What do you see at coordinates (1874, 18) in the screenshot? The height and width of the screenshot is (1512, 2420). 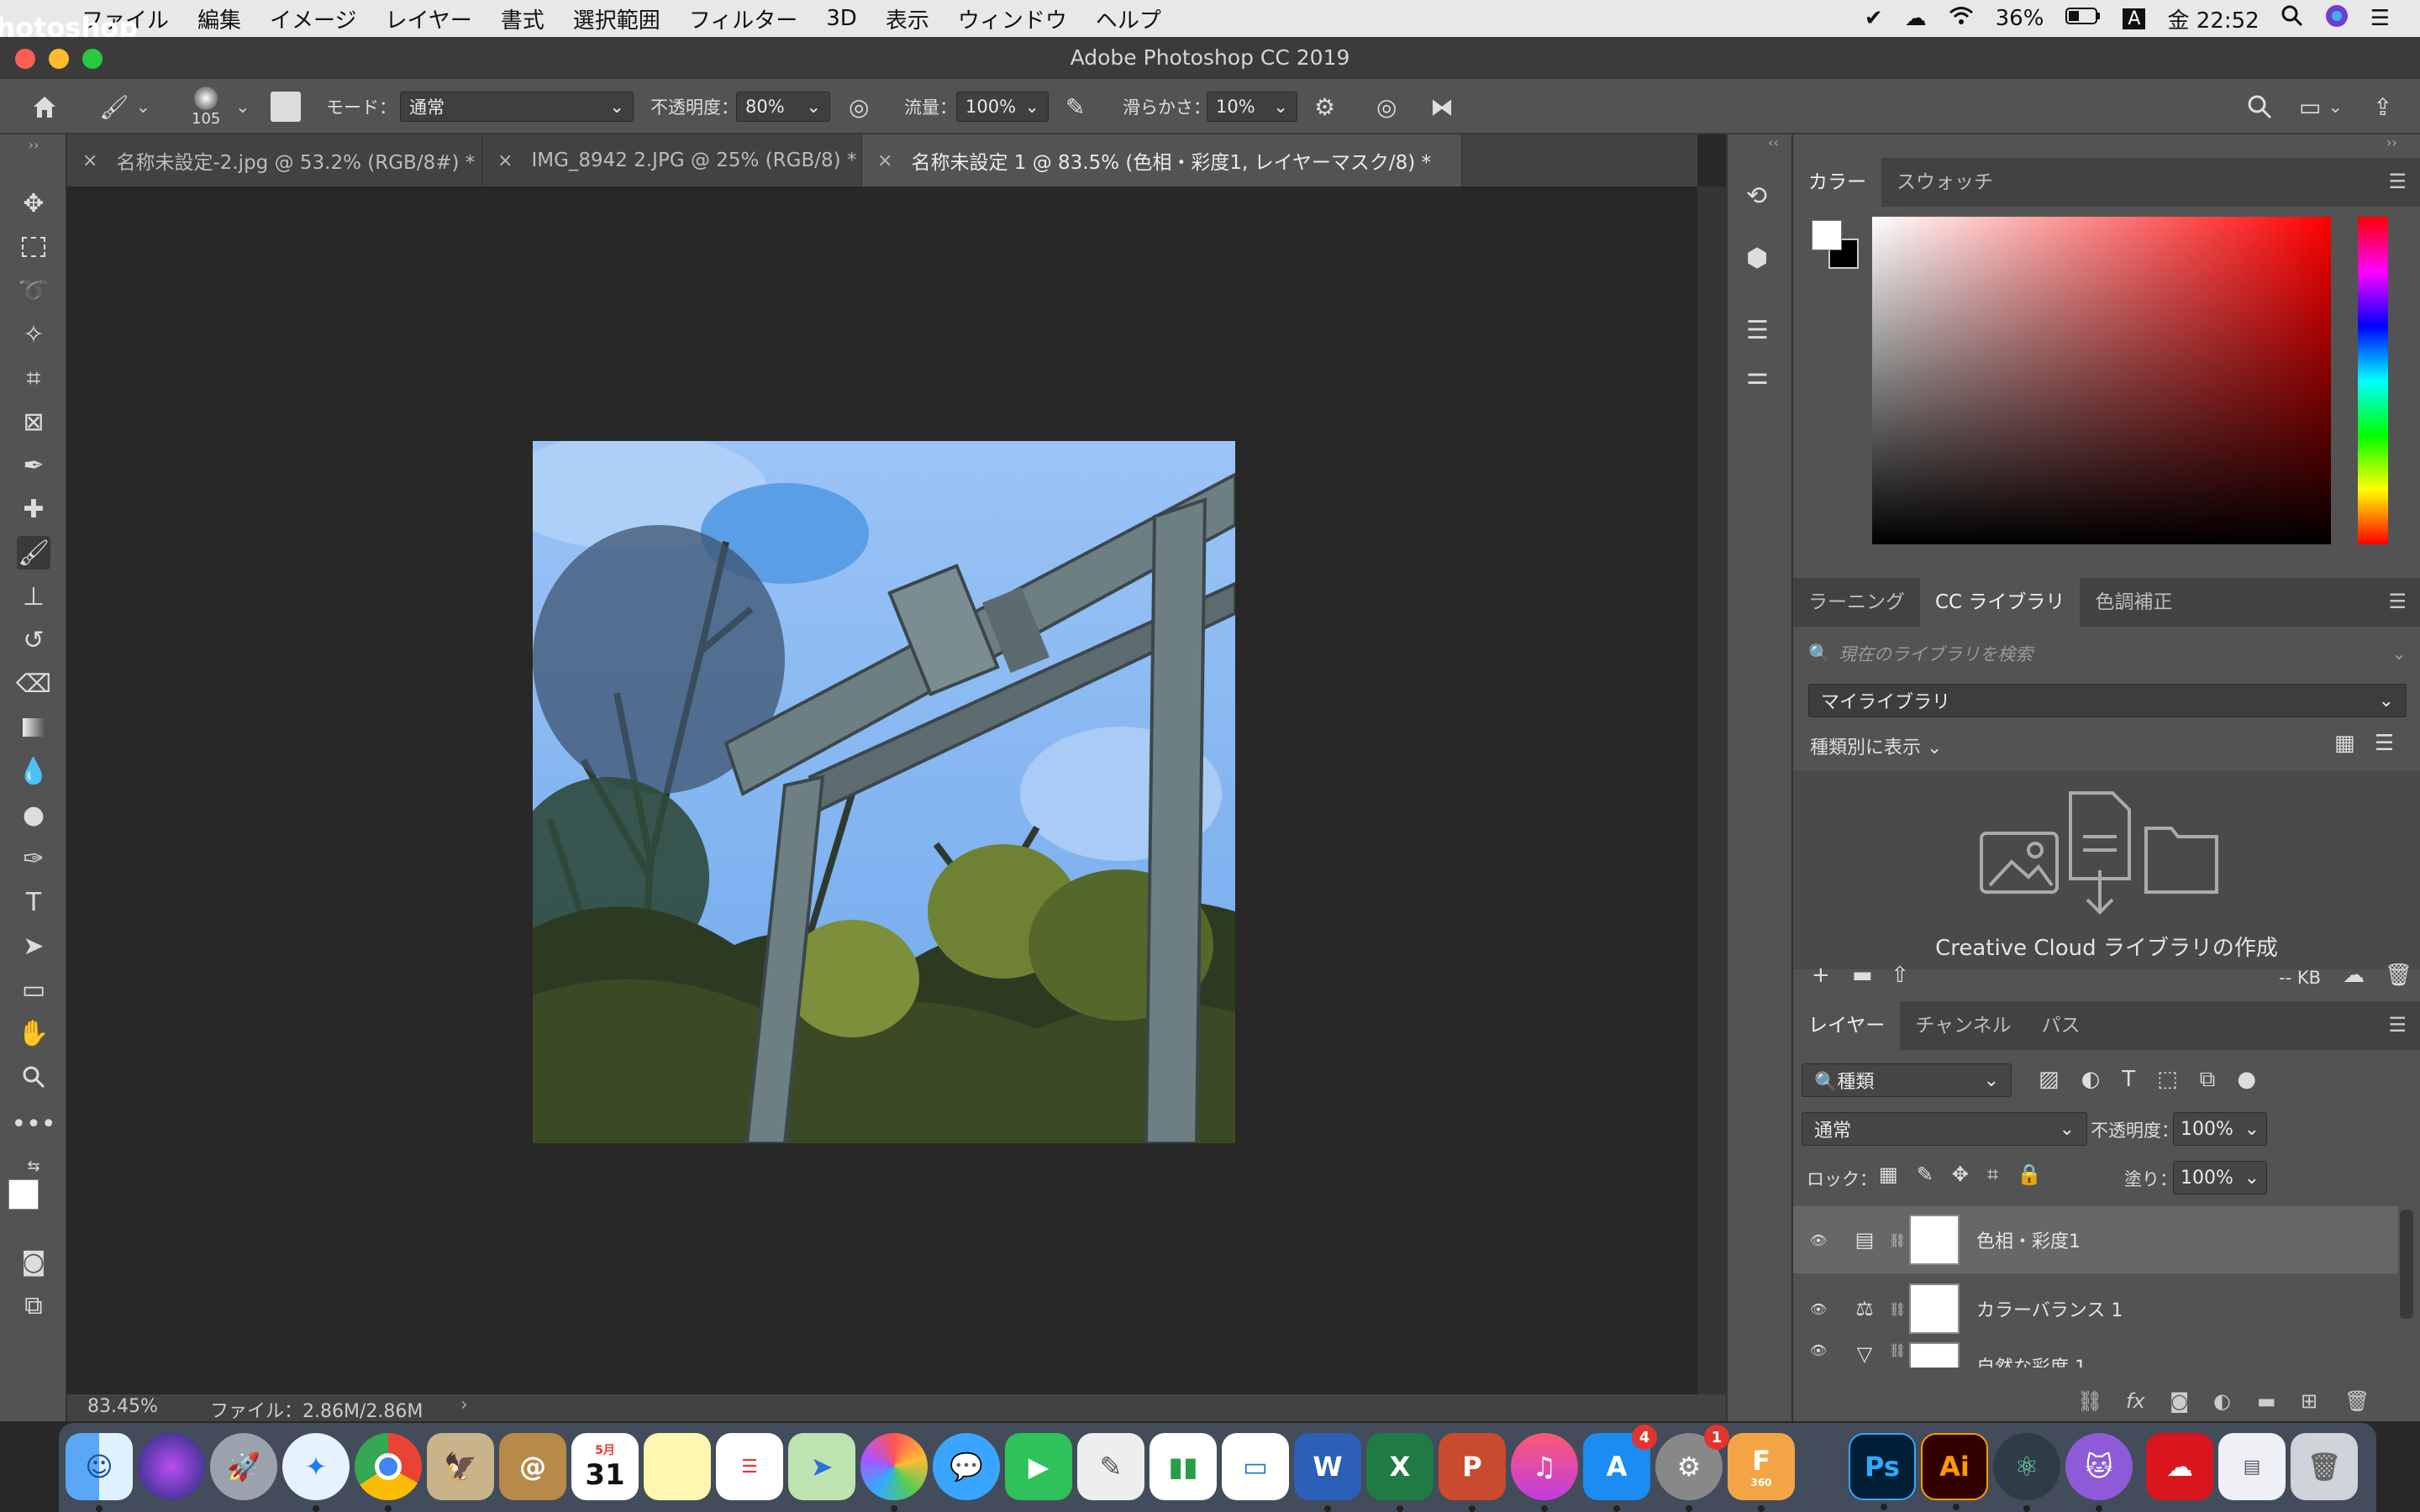 I see `check-status-icon: ✔` at bounding box center [1874, 18].